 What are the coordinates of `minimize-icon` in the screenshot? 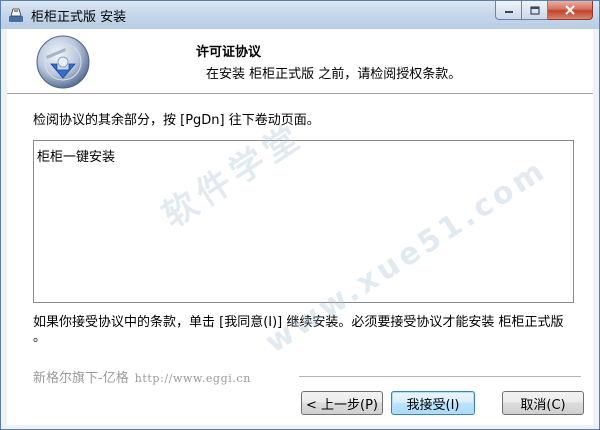 It's located at (508, 12).